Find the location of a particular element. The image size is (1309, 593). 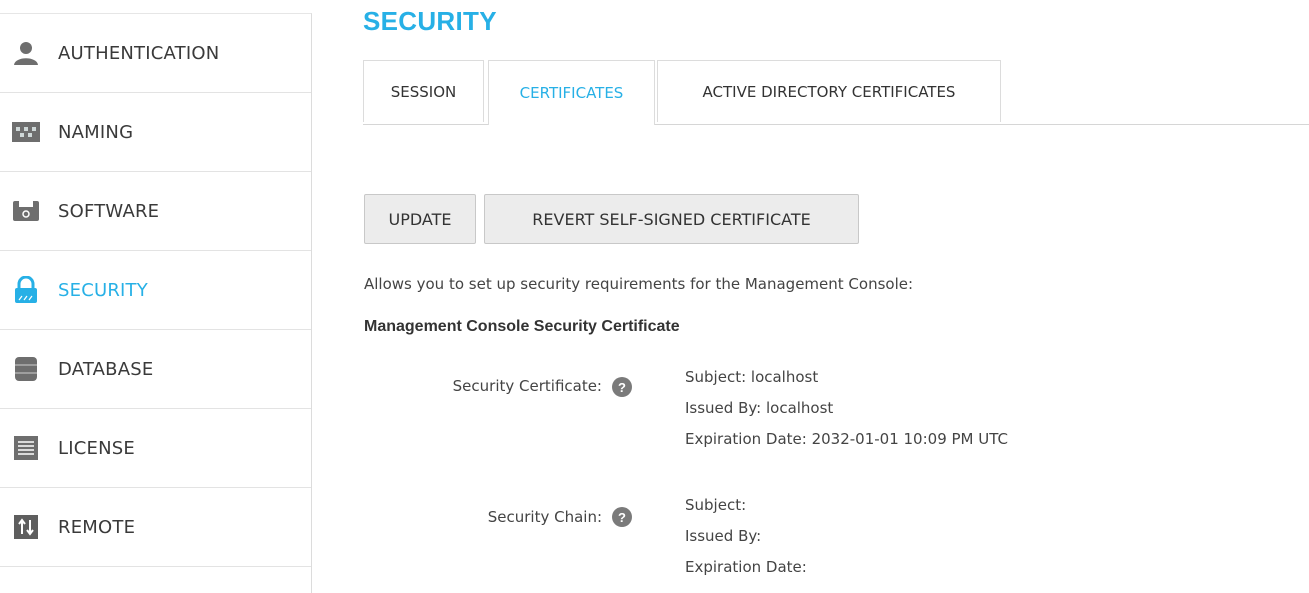

database-icon is located at coordinates (26, 369).